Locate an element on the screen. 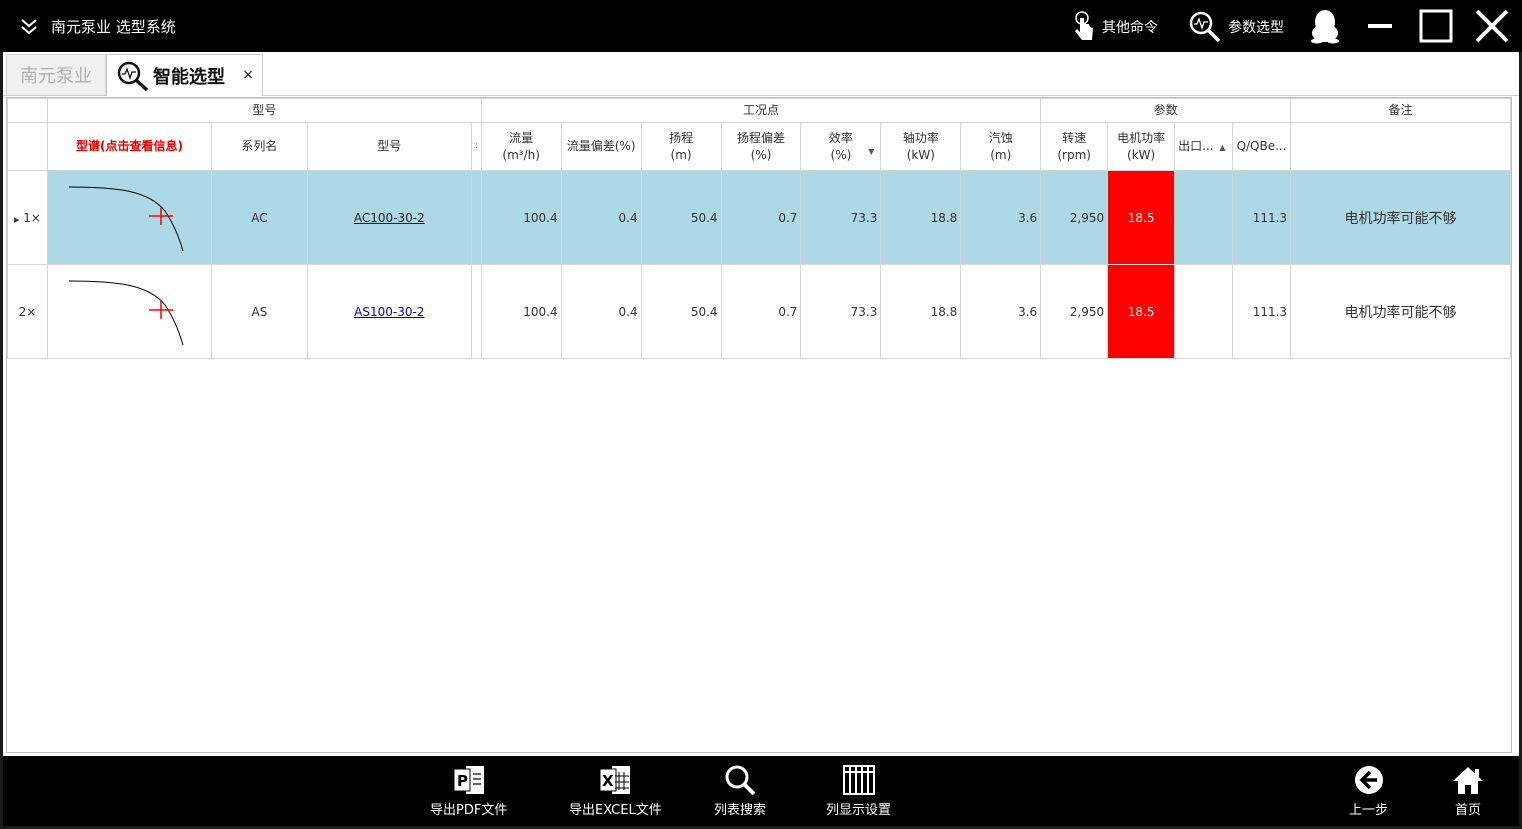 This screenshot has width=1522, height=829. other-commands-button: 其他命令 is located at coordinates (1115, 27).